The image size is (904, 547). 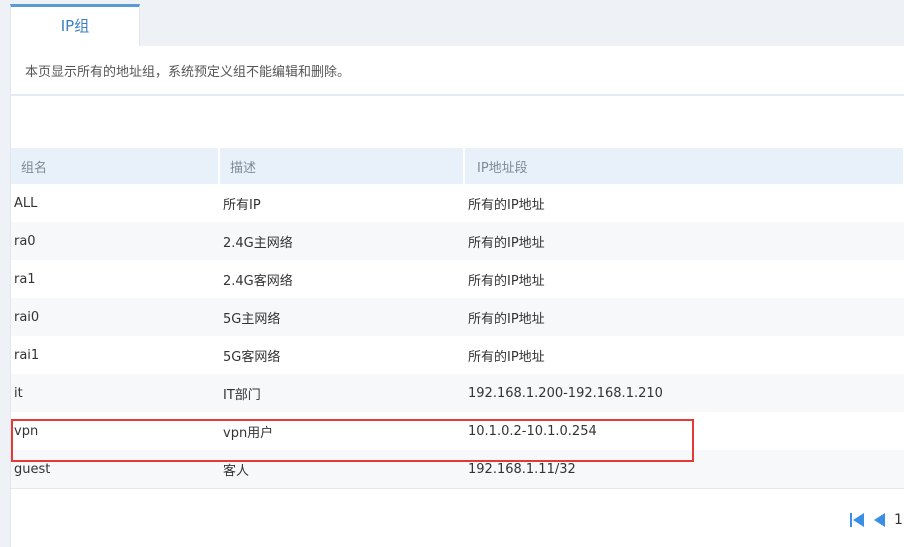 What do you see at coordinates (236, 471) in the screenshot?
I see `cell-description: 客人` at bounding box center [236, 471].